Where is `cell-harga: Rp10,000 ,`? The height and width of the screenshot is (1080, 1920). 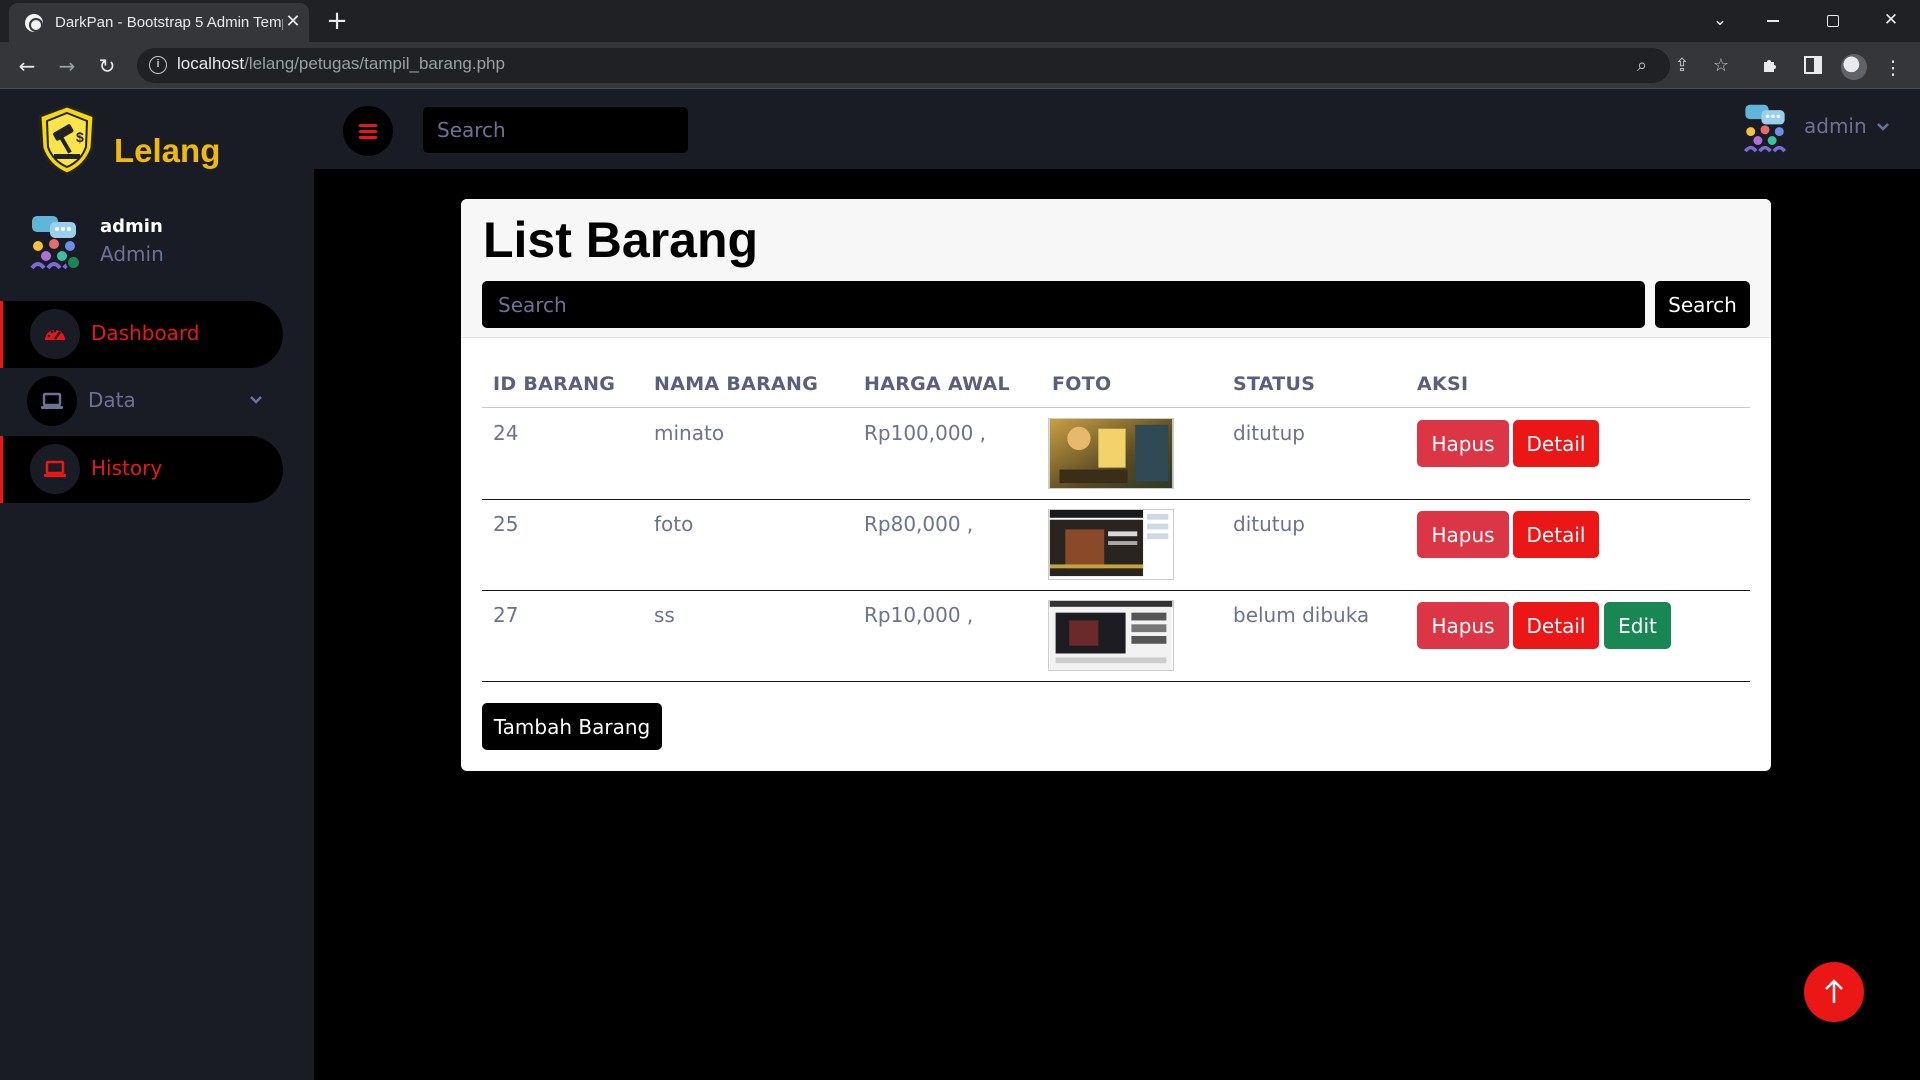 cell-harga: Rp10,000 , is located at coordinates (919, 615).